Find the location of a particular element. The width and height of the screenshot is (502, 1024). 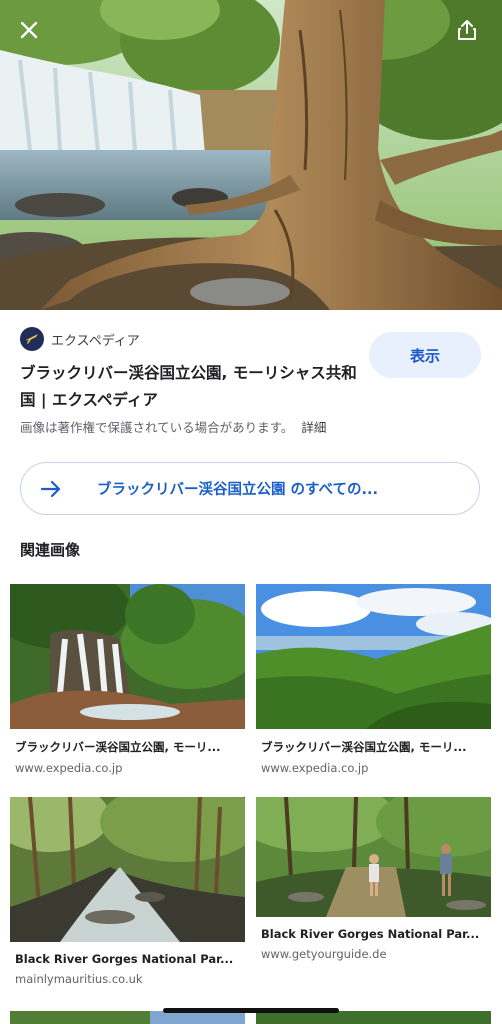

close-button is located at coordinates (29, 30).